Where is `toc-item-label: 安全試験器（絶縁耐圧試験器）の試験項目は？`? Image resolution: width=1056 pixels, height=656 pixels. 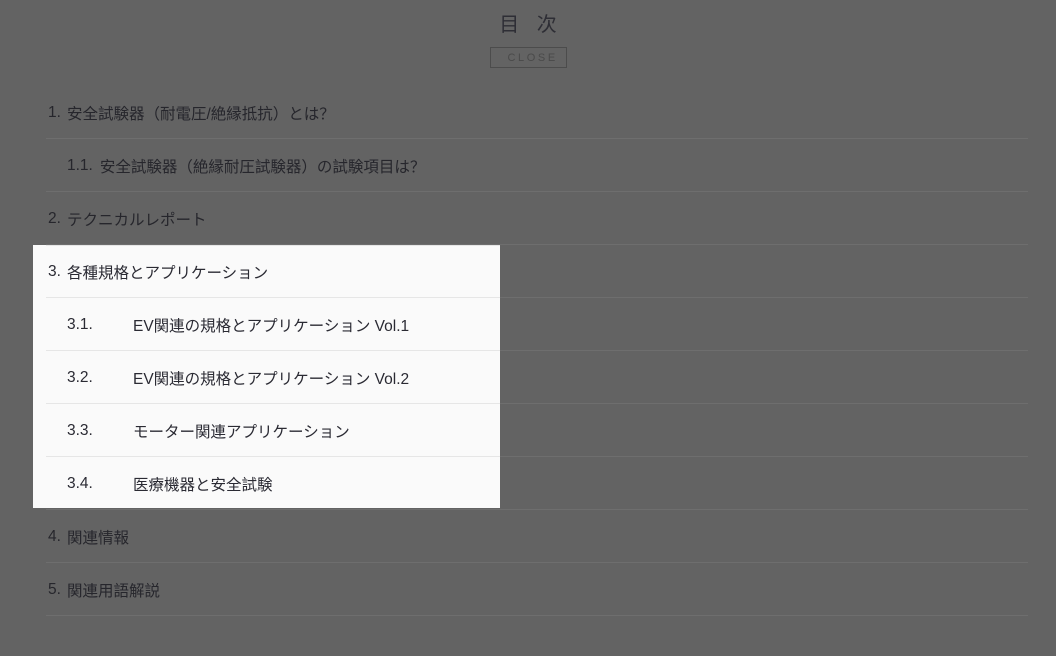
toc-item-label: 安全試験器（絶縁耐圧試験器）の試験項目は？ is located at coordinates (262, 167).